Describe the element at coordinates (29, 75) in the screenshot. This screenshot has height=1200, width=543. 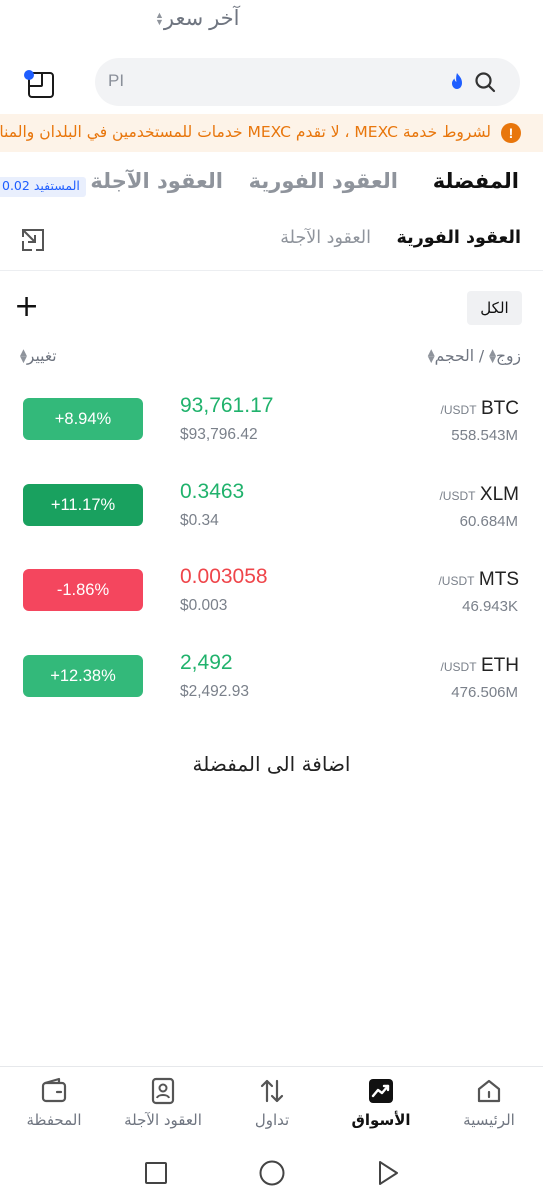
I see `notification-dot` at that location.